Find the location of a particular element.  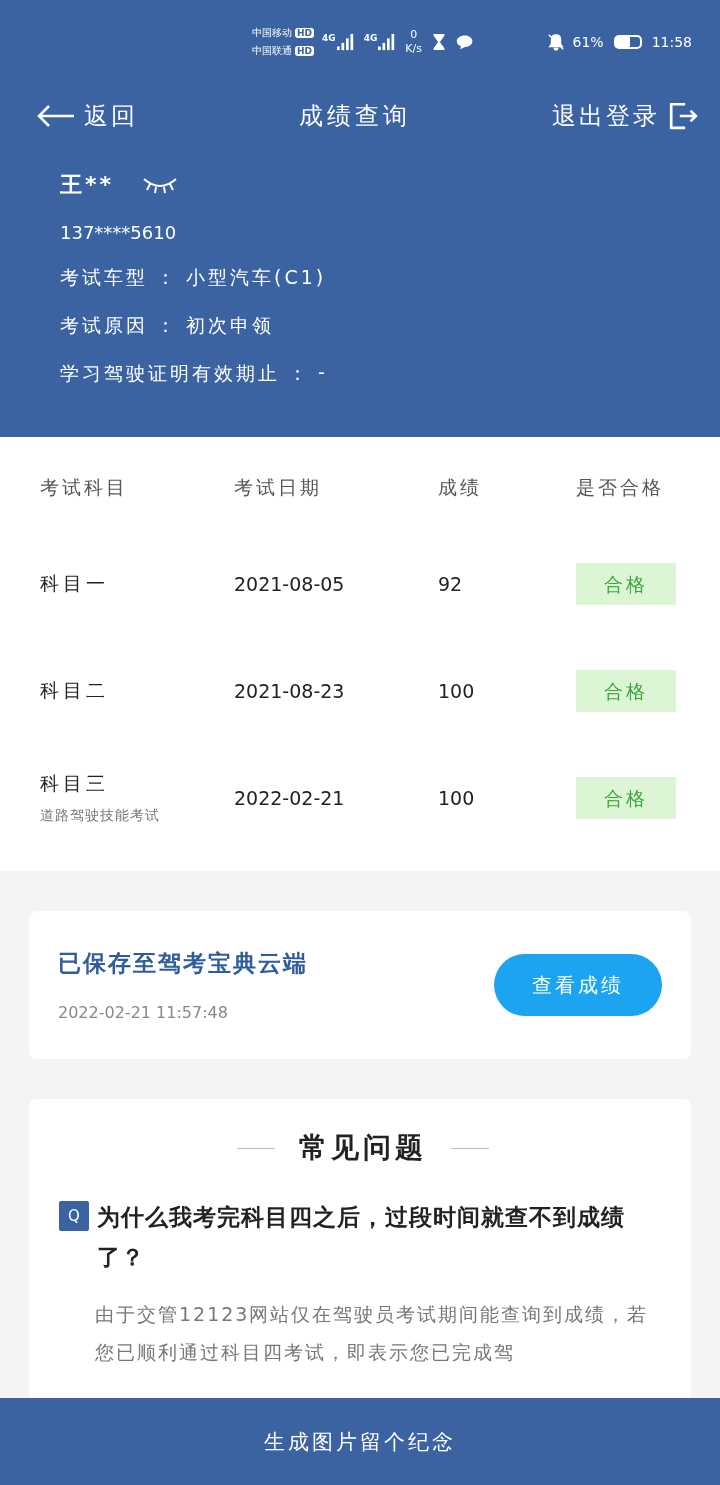

battery-icon is located at coordinates (627, 42).